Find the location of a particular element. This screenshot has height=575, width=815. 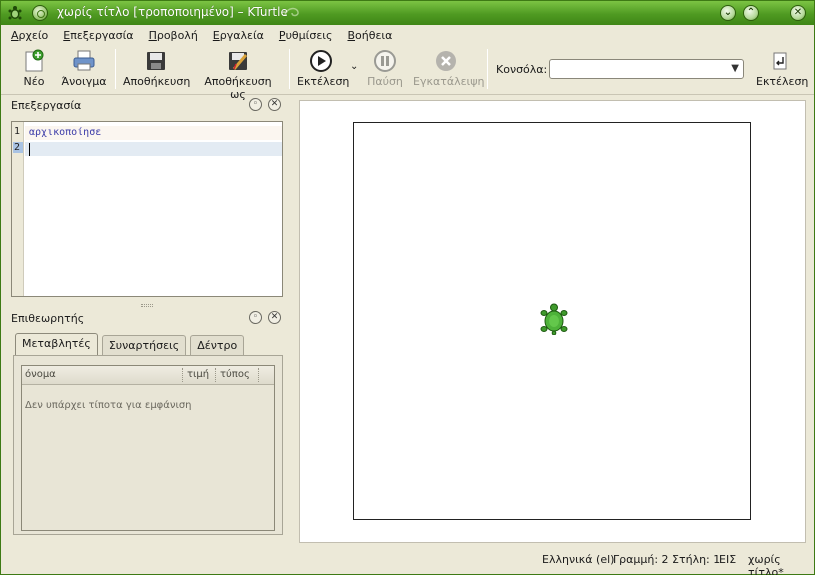

save-as-button: Αποθήκευση ως is located at coordinates (238, 75).